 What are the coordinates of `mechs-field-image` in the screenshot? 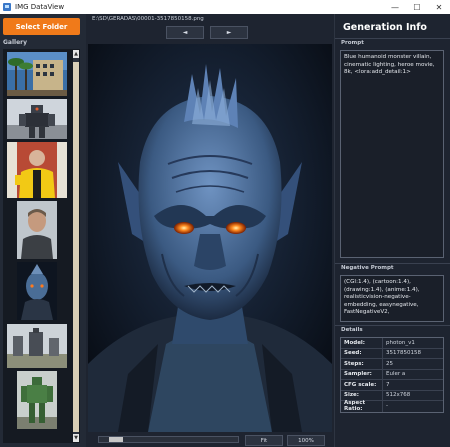 It's located at (37, 346).